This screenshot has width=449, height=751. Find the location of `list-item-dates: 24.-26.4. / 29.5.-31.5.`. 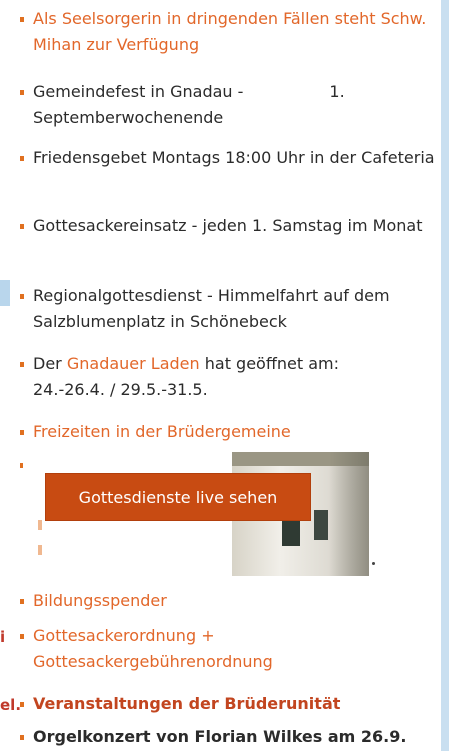

list-item-dates: 24.-26.4. / 29.5.-31.5. is located at coordinates (120, 389).